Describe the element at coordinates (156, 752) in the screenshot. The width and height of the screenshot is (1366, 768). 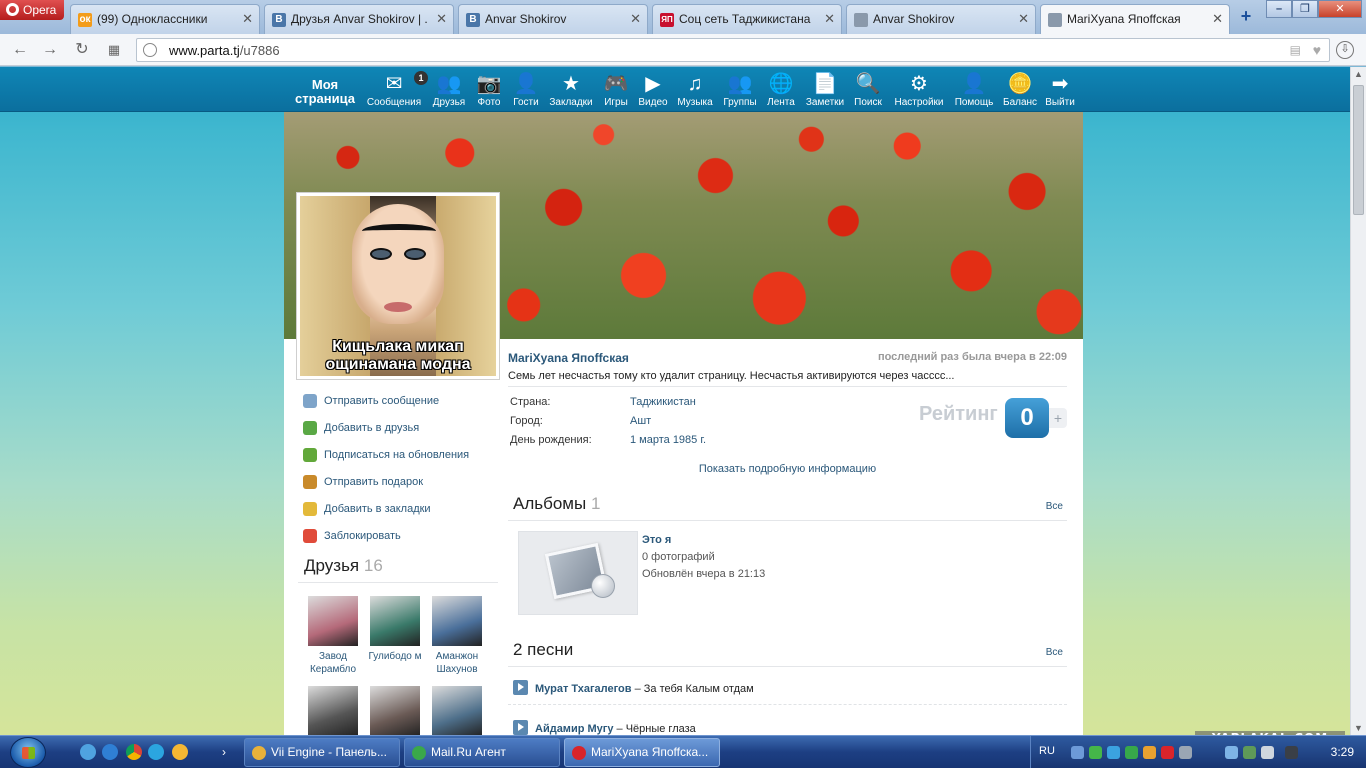
I see `quicklaunch-skype-icon` at that location.